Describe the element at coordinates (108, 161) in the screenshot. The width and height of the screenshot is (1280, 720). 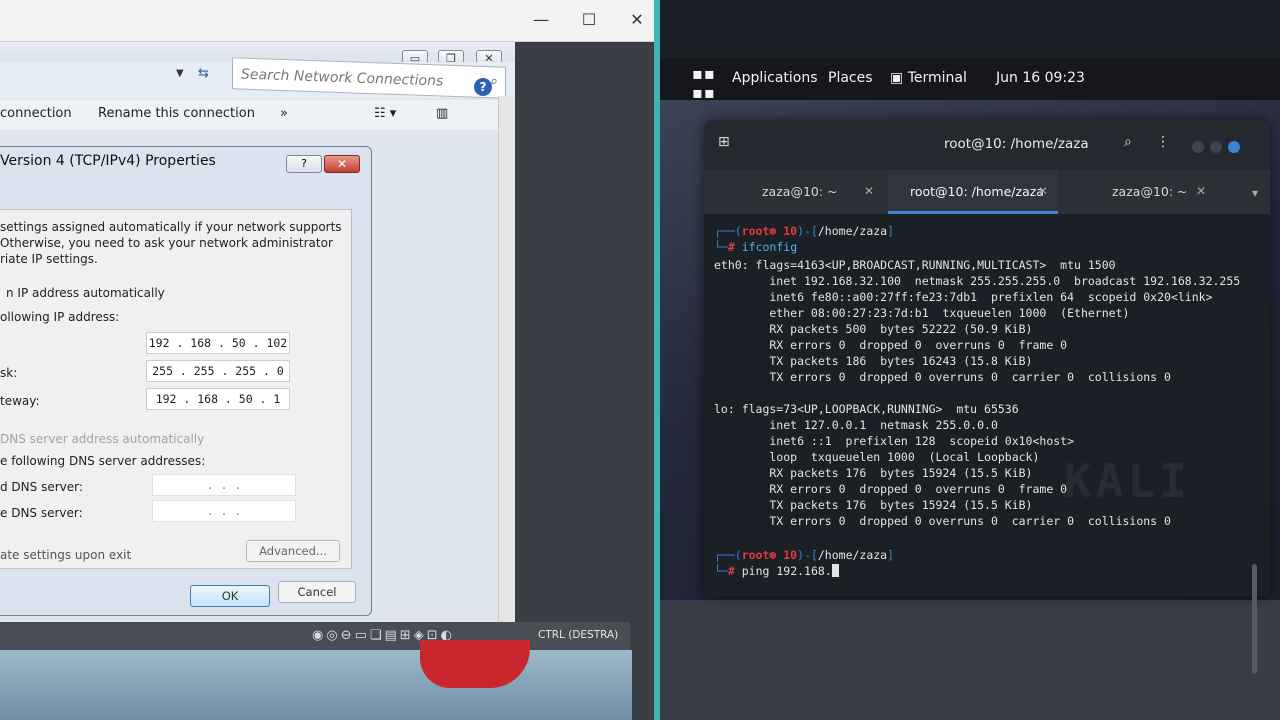
I see `dialog-title: Version 4 (TCP/IPv4) Properties` at that location.